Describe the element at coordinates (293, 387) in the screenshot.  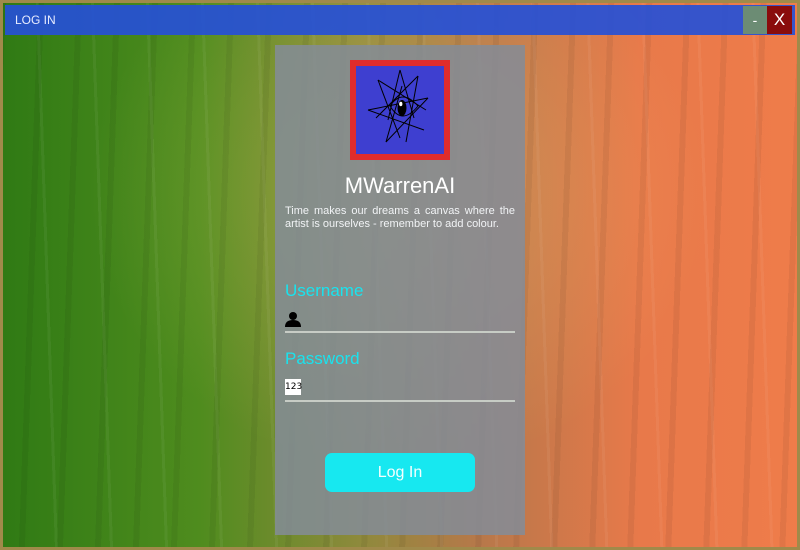
I see `numeric-keypad-icon: 123` at that location.